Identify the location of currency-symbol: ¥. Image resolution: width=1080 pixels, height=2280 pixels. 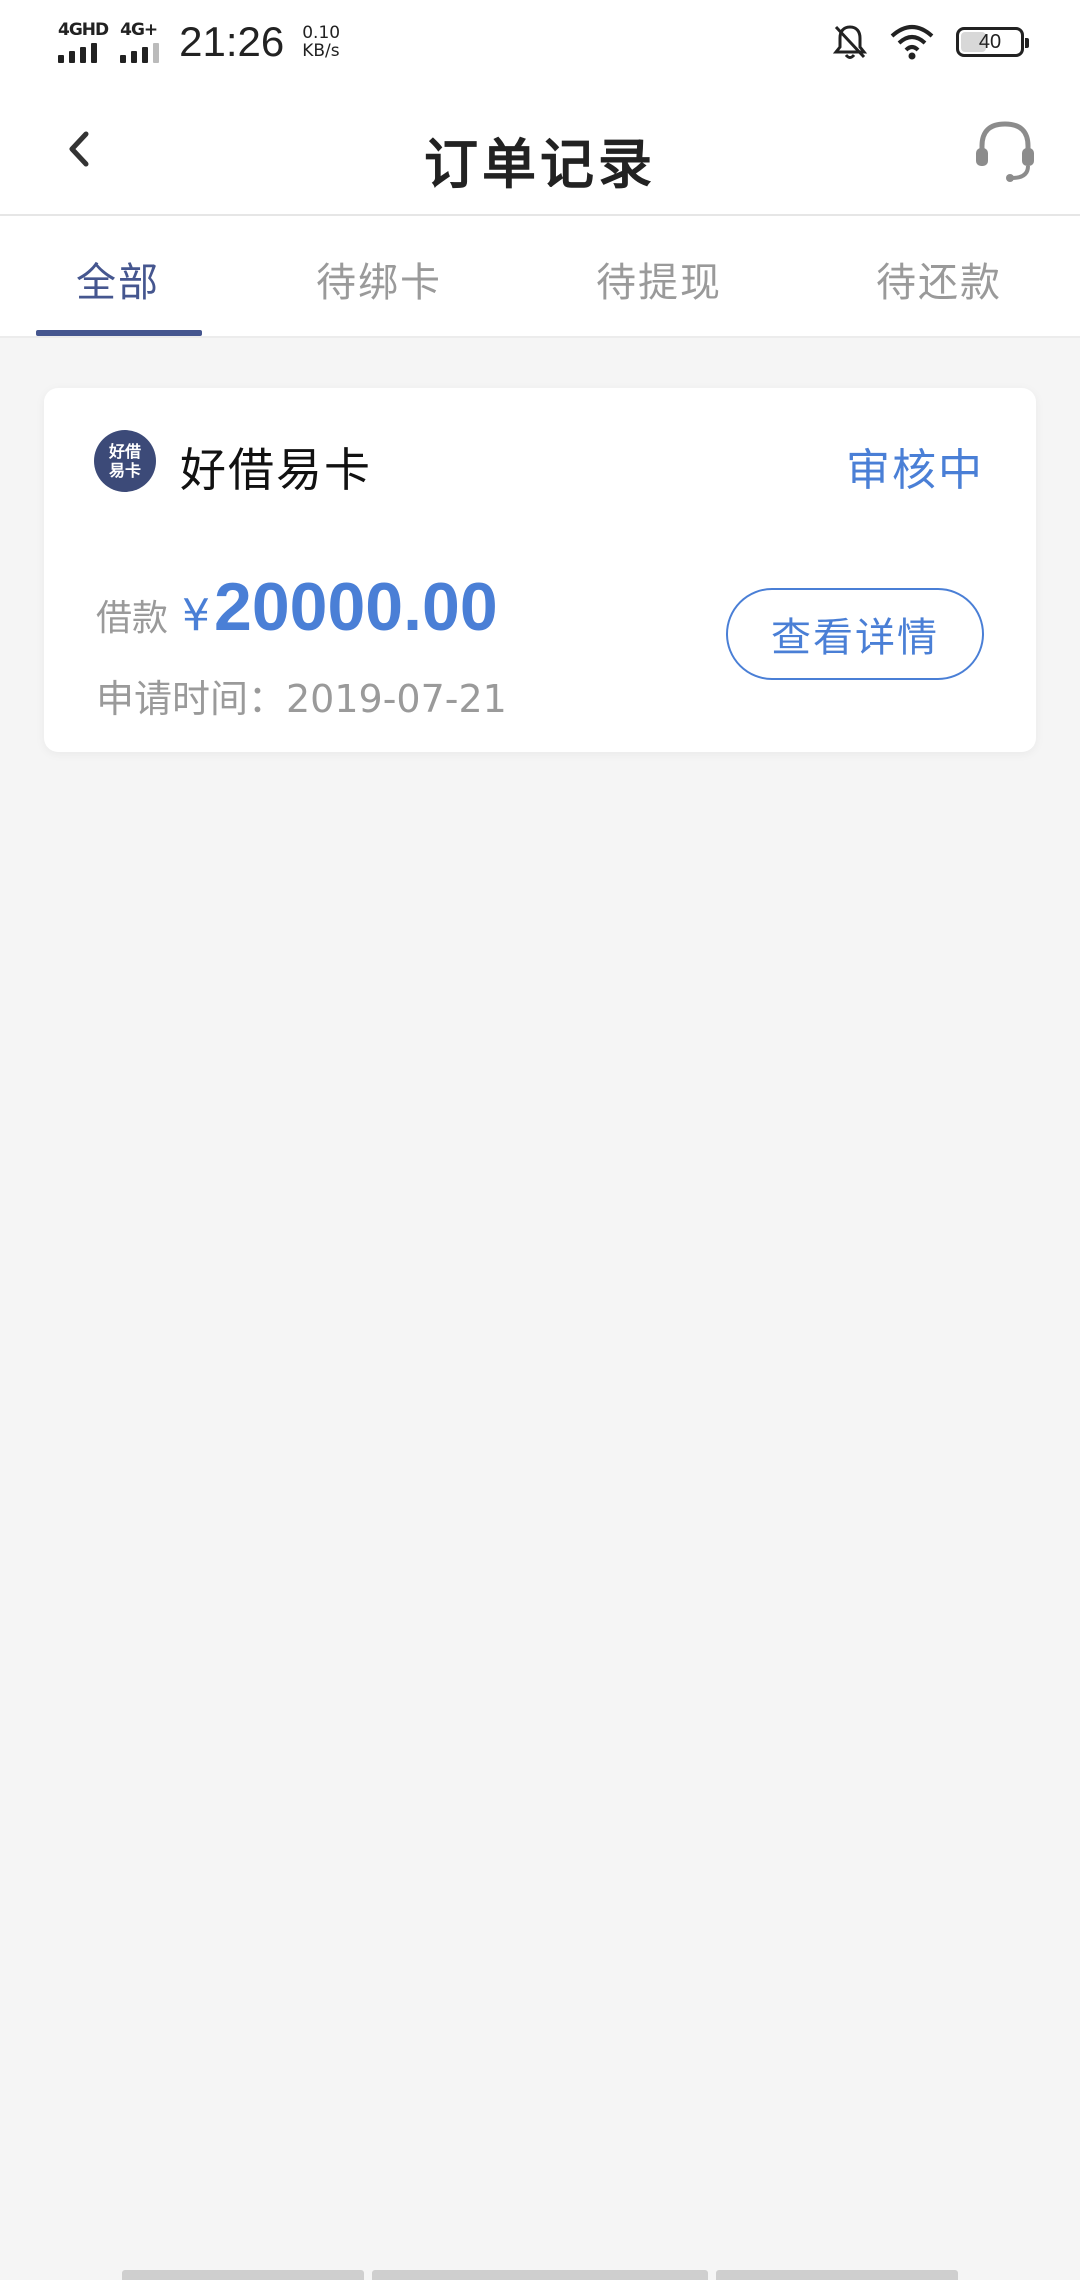
(196, 615).